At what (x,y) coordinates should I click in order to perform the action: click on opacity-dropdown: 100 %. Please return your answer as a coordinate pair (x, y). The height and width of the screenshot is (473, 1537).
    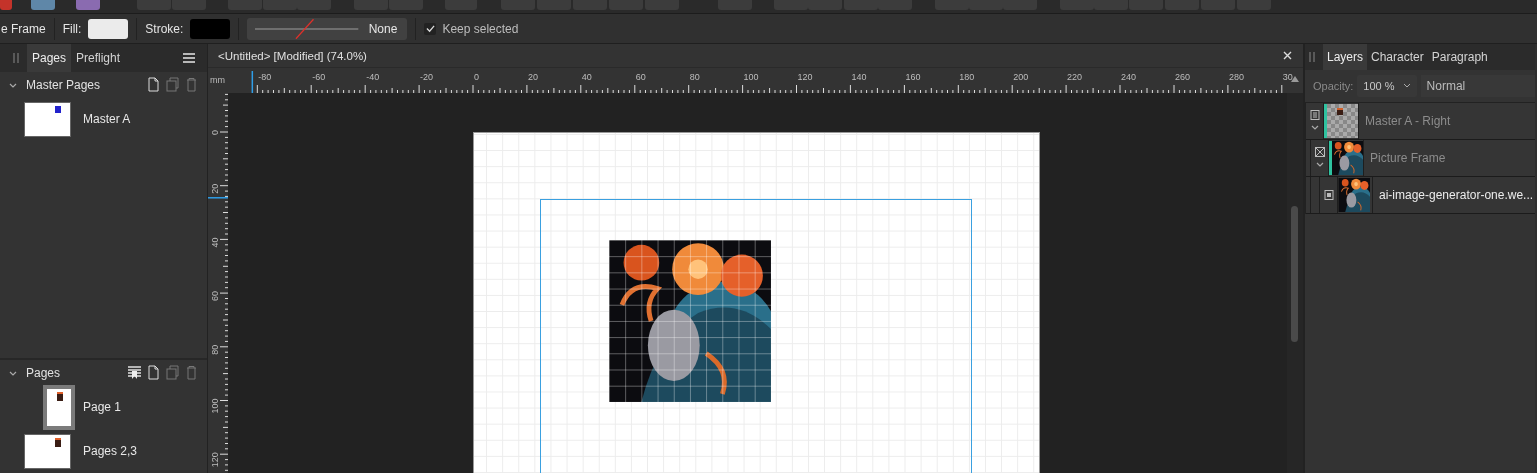
    Looking at the image, I should click on (1387, 86).